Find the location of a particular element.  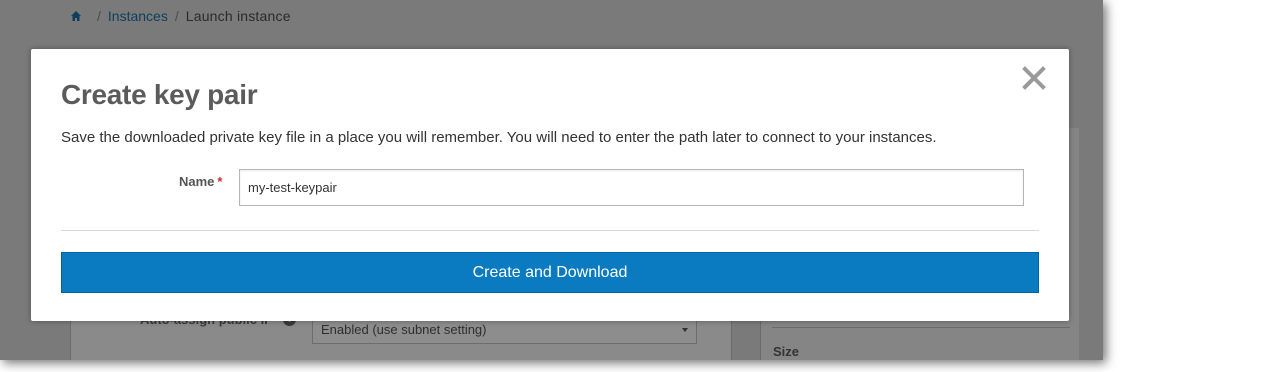

create-and-download-button: Create and Download is located at coordinates (550, 272).